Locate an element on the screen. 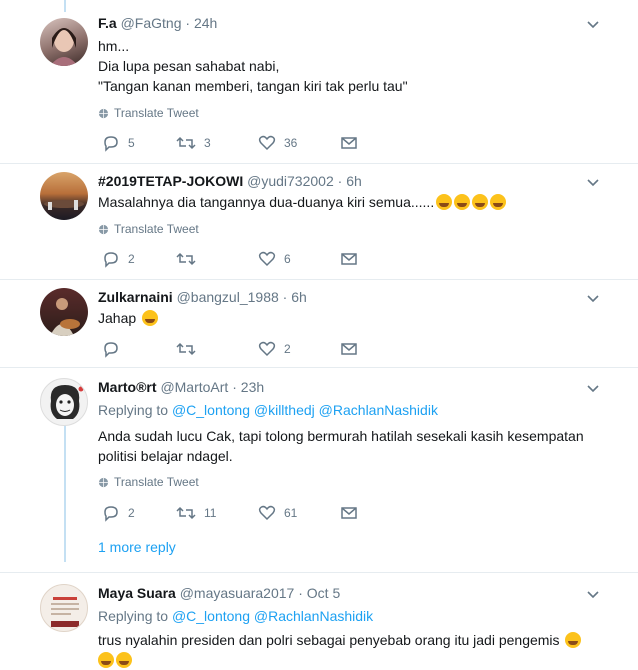  like-button: 6 is located at coordinates (274, 259).